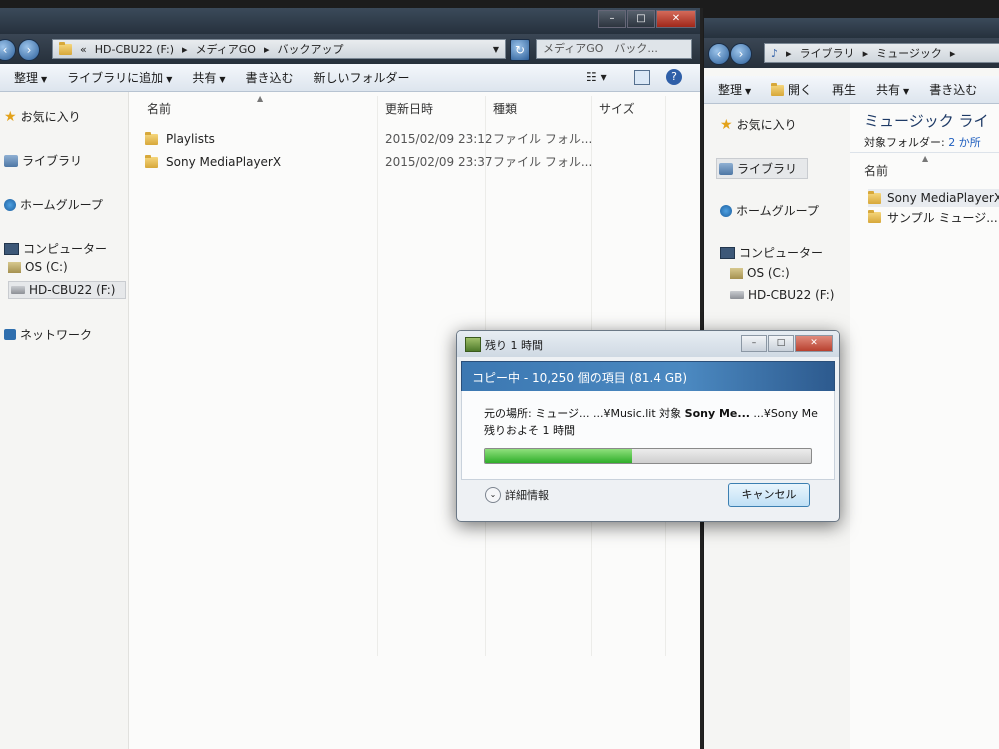 The image size is (999, 749). I want to click on breadcrumb-drive: HD-CBU22 (F:), so click(134, 49).